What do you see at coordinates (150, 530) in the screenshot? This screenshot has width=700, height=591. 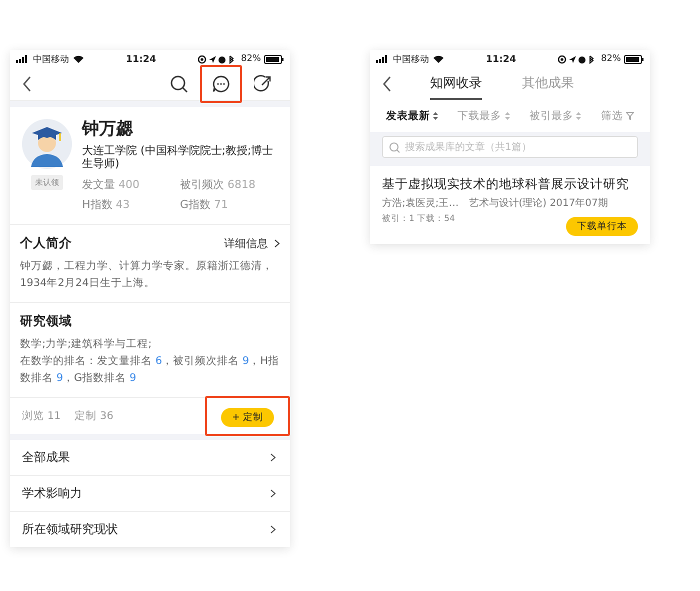 I see `menu-item: 所在领域研究现状` at bounding box center [150, 530].